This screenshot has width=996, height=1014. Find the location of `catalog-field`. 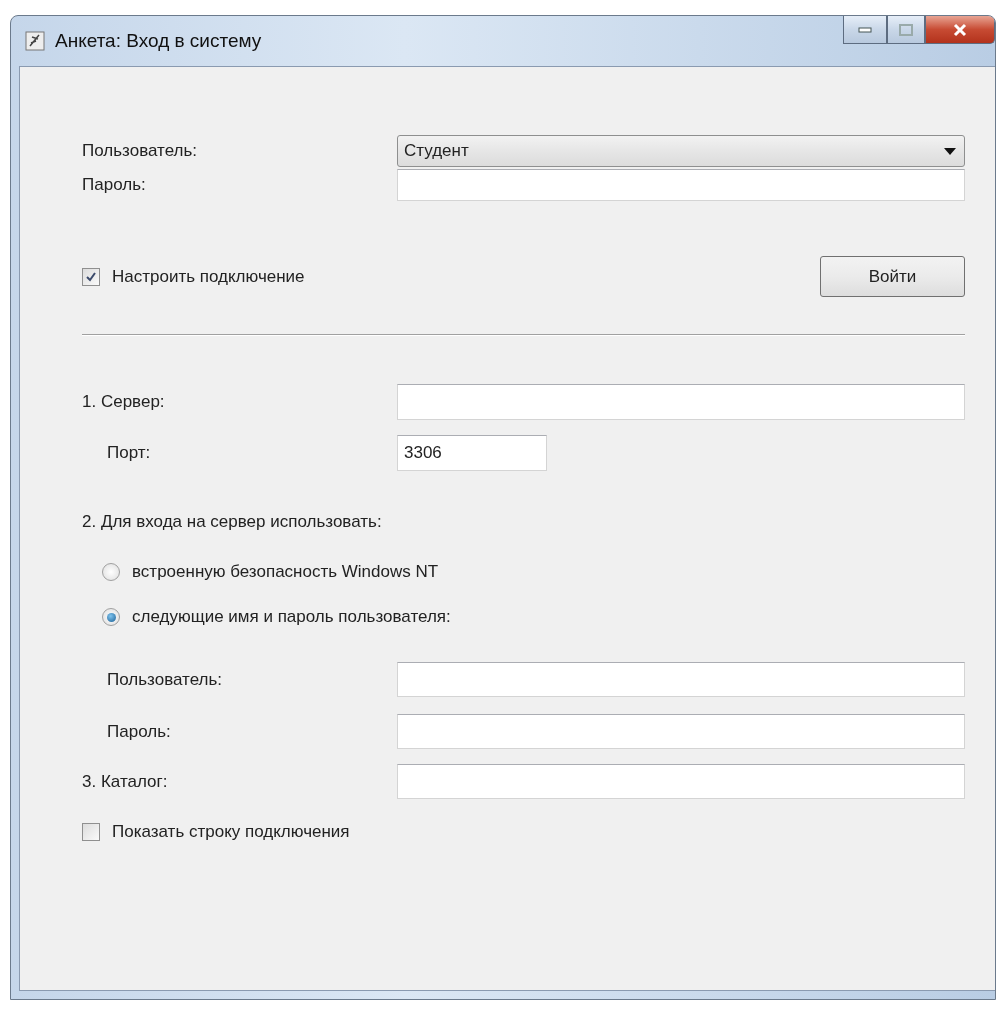

catalog-field is located at coordinates (681, 781).